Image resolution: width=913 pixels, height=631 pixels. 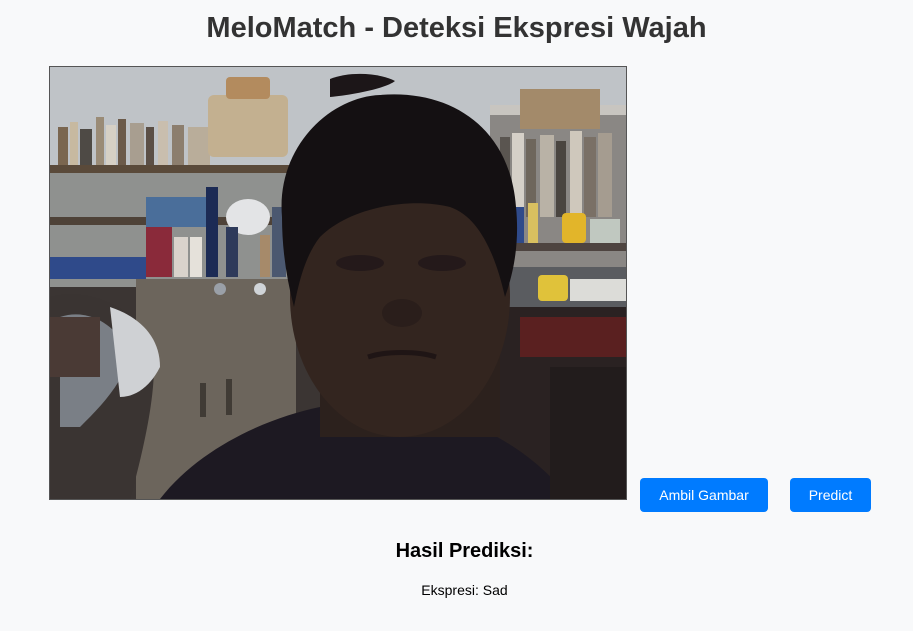 What do you see at coordinates (456, 28) in the screenshot?
I see `page-title: MeloMatch - Deteksi Ekspresi Wajah` at bounding box center [456, 28].